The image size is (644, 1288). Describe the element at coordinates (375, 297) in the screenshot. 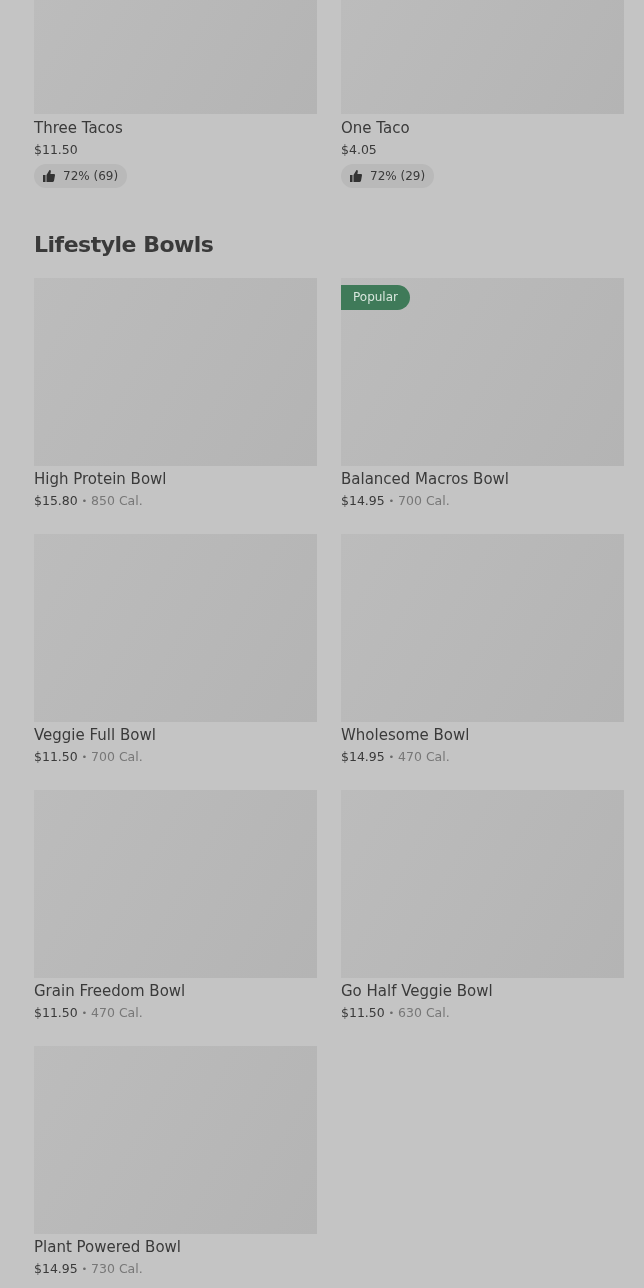

I see `popular-badge: Popular` at that location.